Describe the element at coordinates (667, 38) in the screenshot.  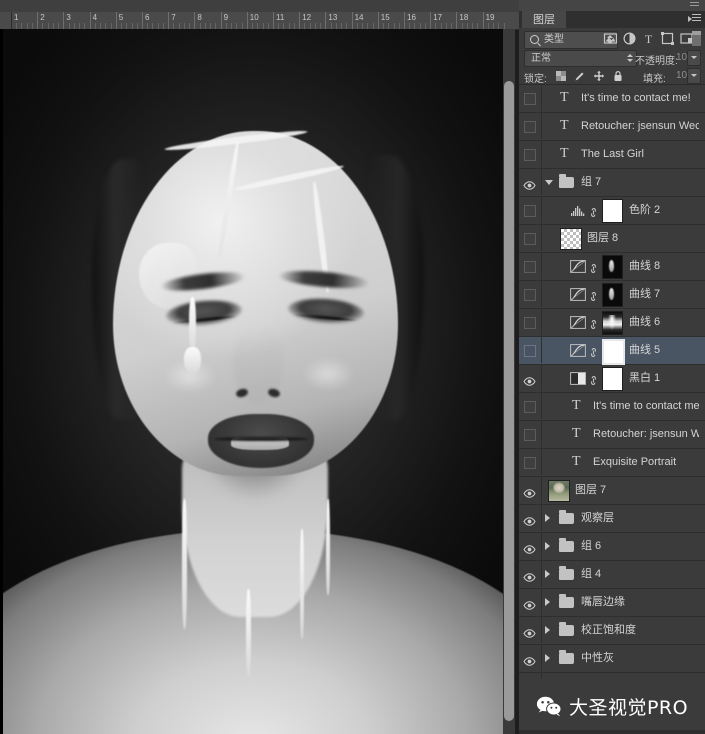
I see `filter-shape-icon` at that location.